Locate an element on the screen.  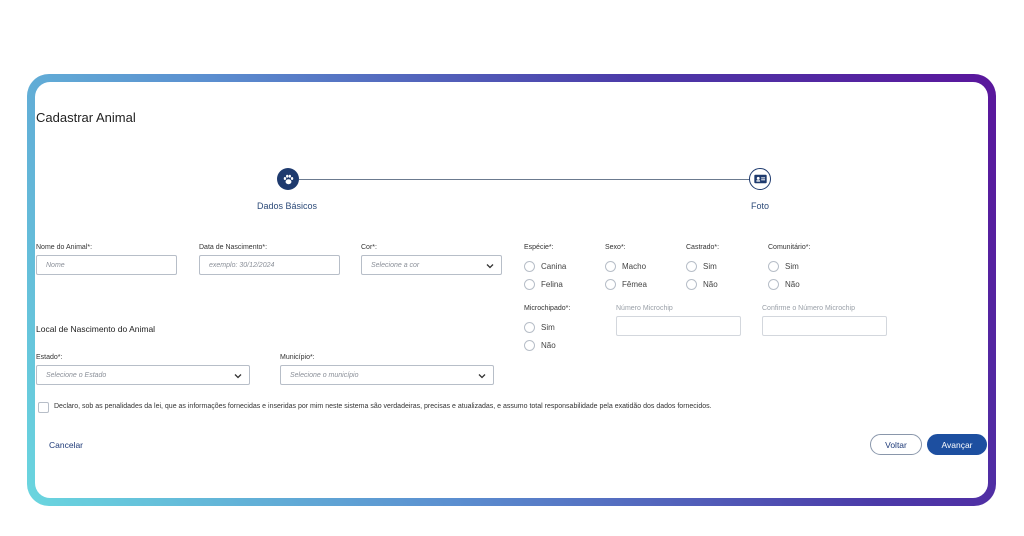
cor-placeholder: Selecione a cor is located at coordinates (395, 265).